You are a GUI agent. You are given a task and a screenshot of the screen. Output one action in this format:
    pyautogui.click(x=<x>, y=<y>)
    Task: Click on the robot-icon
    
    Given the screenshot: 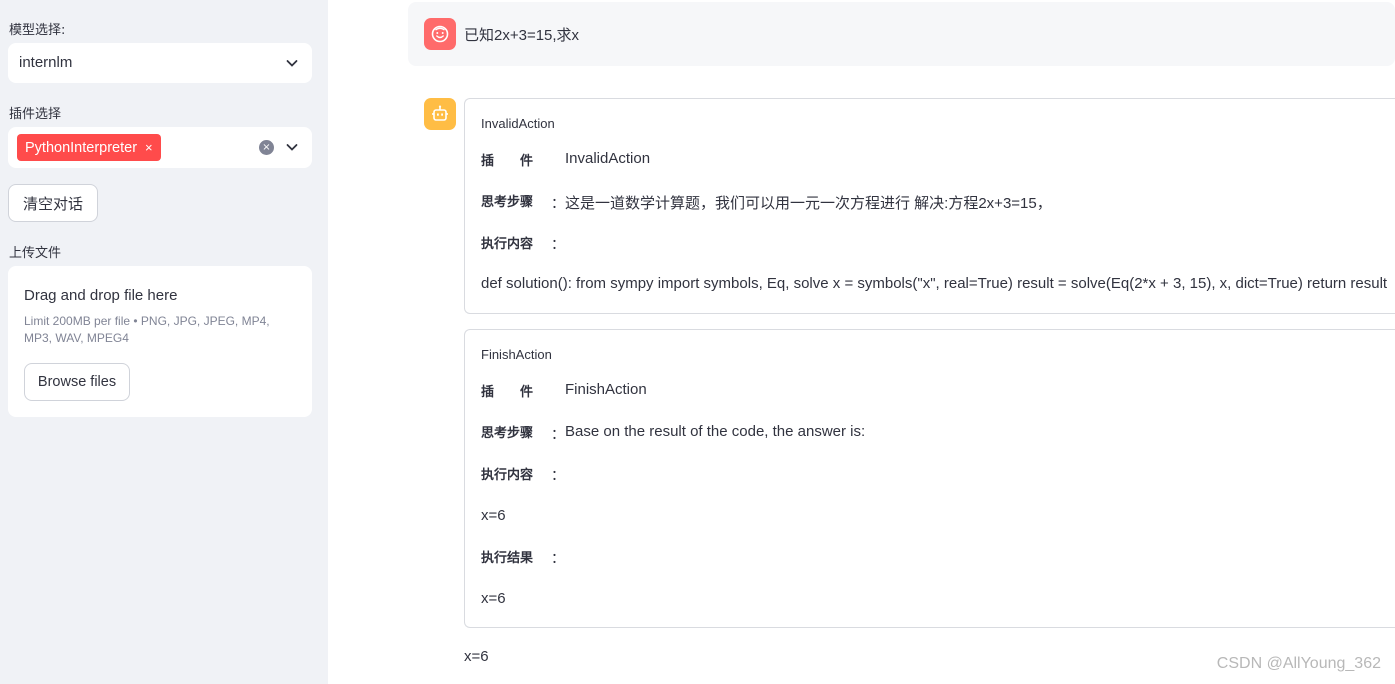 What is the action you would take?
    pyautogui.click(x=440, y=114)
    